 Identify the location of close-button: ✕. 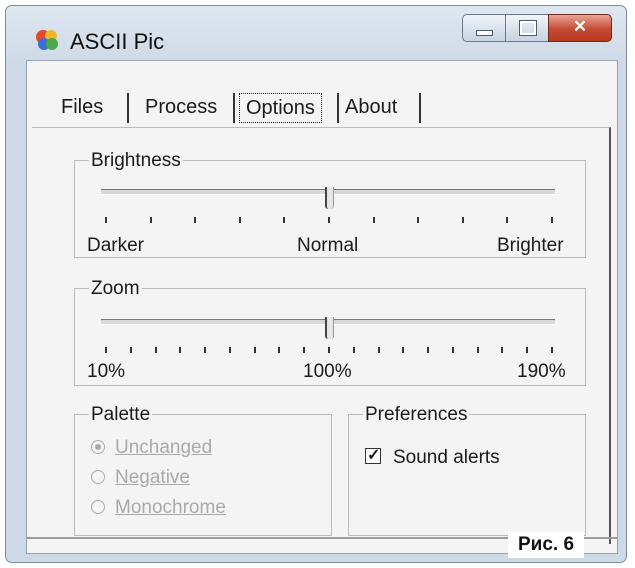
(580, 28).